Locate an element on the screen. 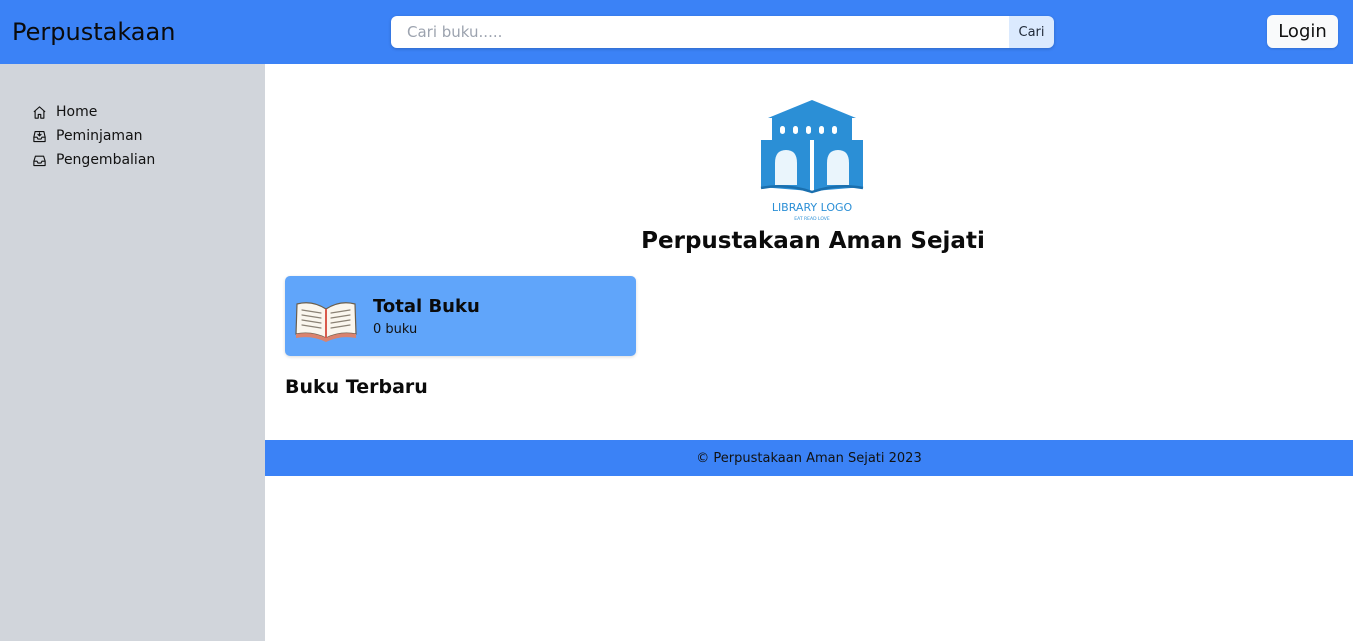  total-books-card: Total Buku 0 buku is located at coordinates (460, 316).